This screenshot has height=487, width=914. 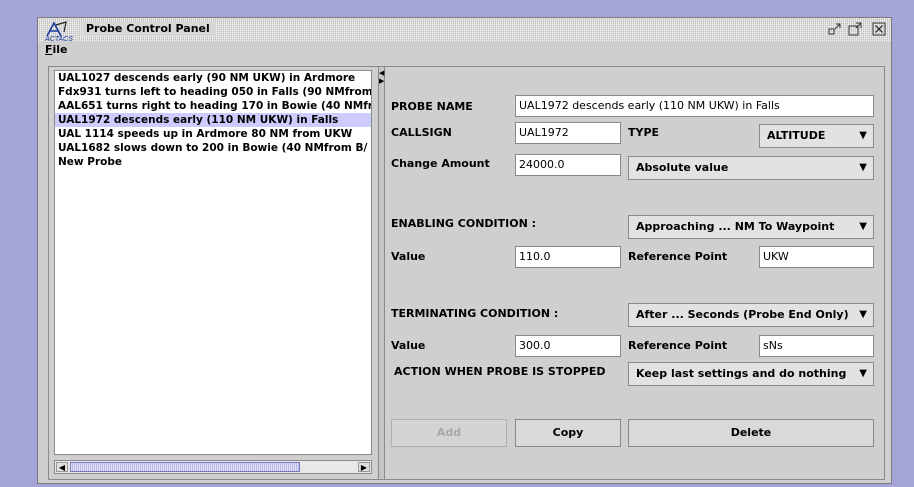 I want to click on change-amount-label: Change Amount, so click(x=440, y=163).